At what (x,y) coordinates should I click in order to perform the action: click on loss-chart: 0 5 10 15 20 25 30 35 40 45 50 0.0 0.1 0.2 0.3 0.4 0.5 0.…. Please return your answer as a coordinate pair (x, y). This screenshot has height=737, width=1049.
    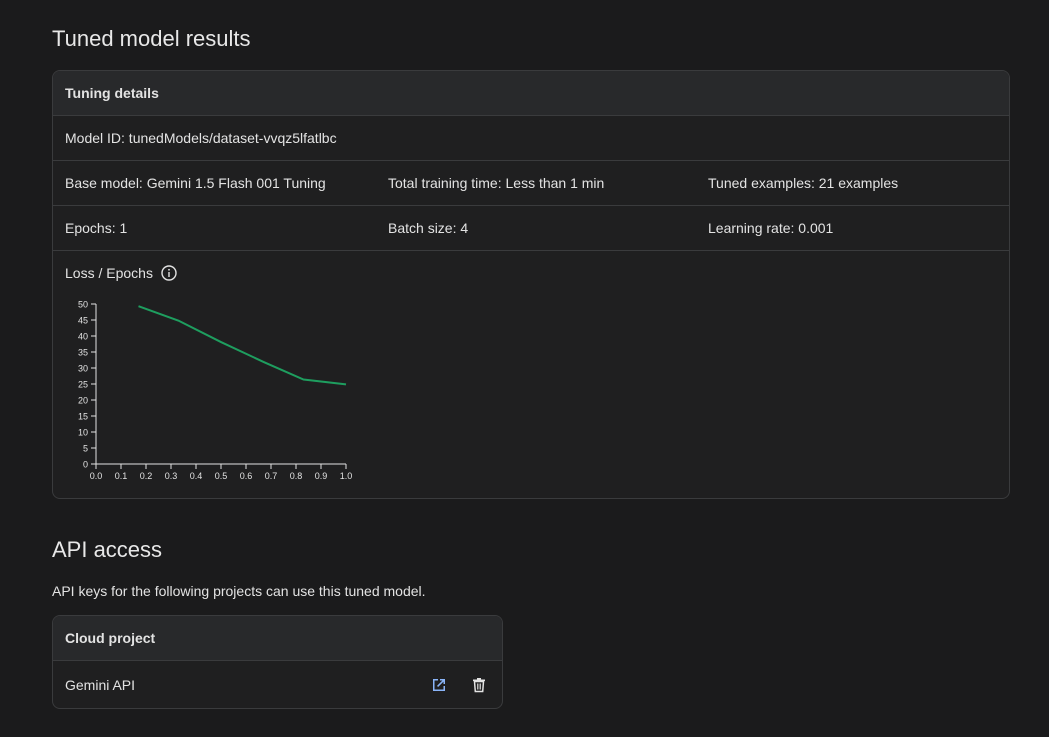
    Looking at the image, I should click on (215, 391).